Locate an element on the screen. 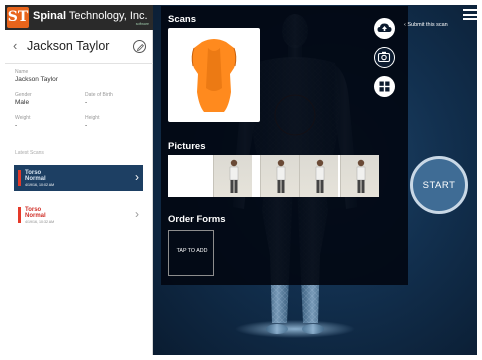 The image size is (482, 360). height-label: Height is located at coordinates (92, 118).